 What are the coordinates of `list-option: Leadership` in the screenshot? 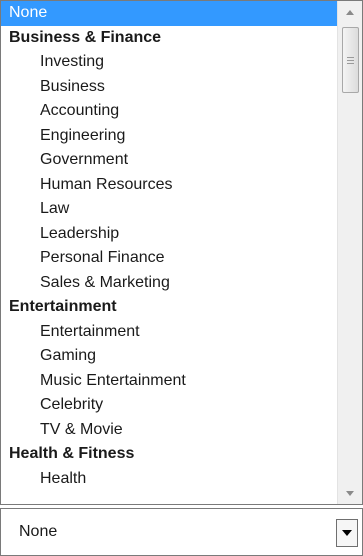 It's located at (169, 234).